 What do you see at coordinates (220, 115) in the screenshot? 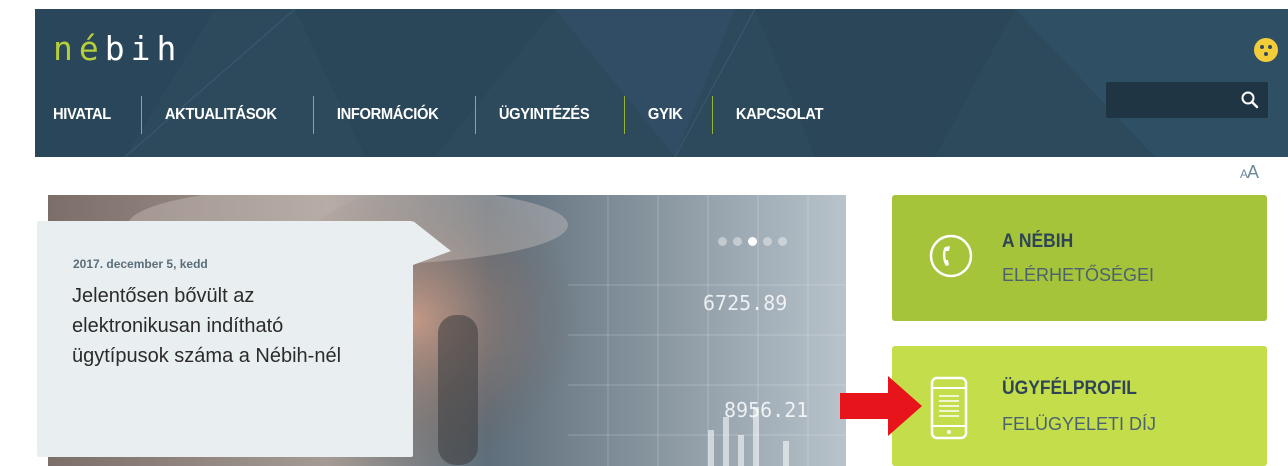
I see `nav-item-aktualitasok: AKTUALITÁSOK` at bounding box center [220, 115].